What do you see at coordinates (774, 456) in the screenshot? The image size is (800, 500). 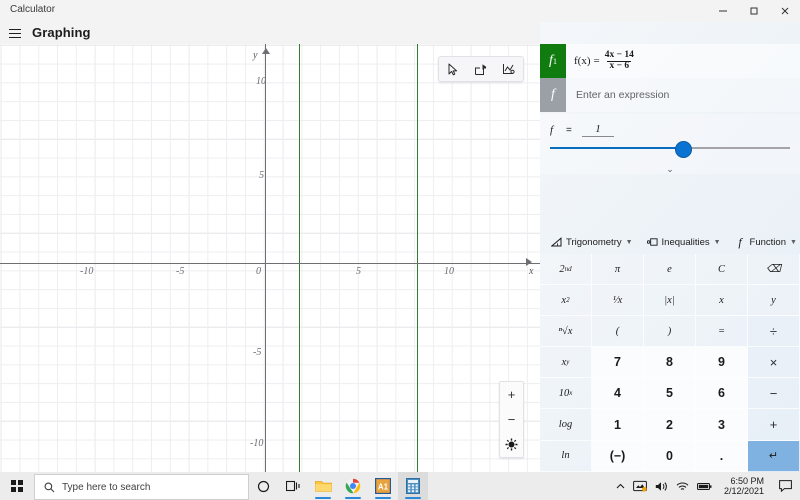 I see `enter-key: ↵` at bounding box center [774, 456].